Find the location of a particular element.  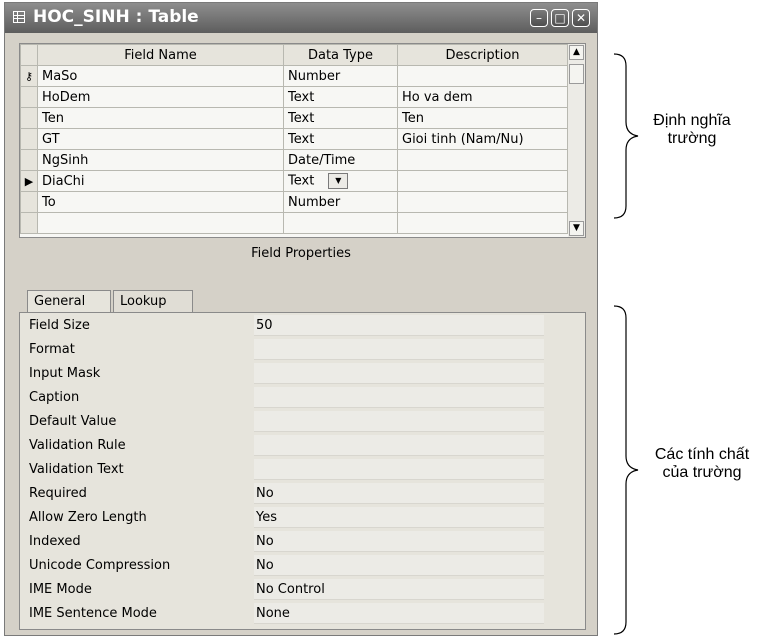

description-cell-text: Ten is located at coordinates (413, 118).